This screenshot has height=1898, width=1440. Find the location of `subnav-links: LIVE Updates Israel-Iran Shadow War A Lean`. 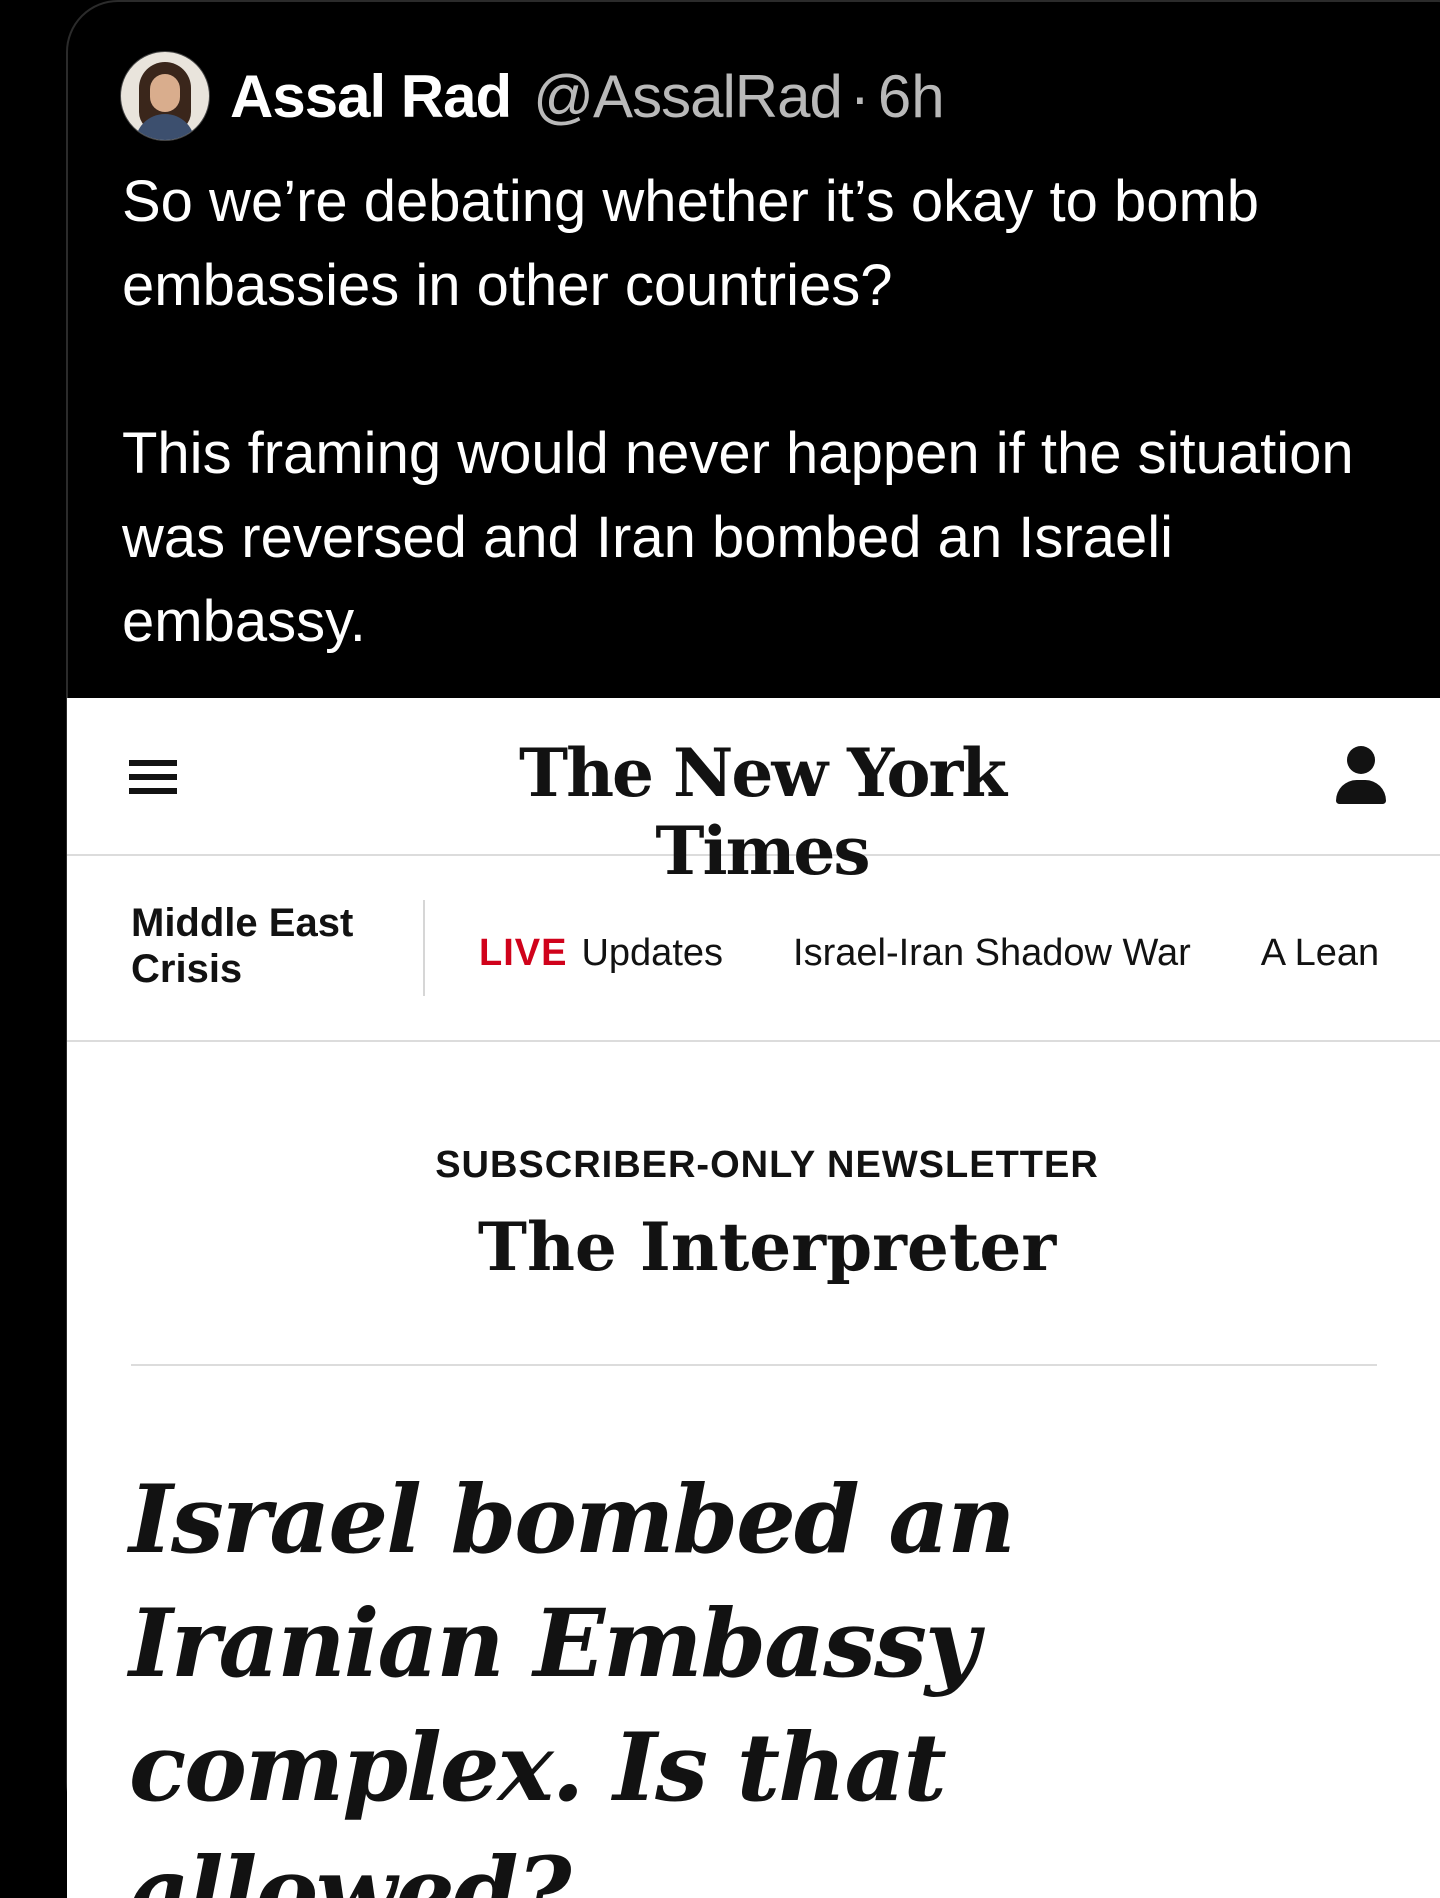

subnav-links: LIVE Updates Israel-Iran Shadow War A Lean is located at coordinates (929, 953).